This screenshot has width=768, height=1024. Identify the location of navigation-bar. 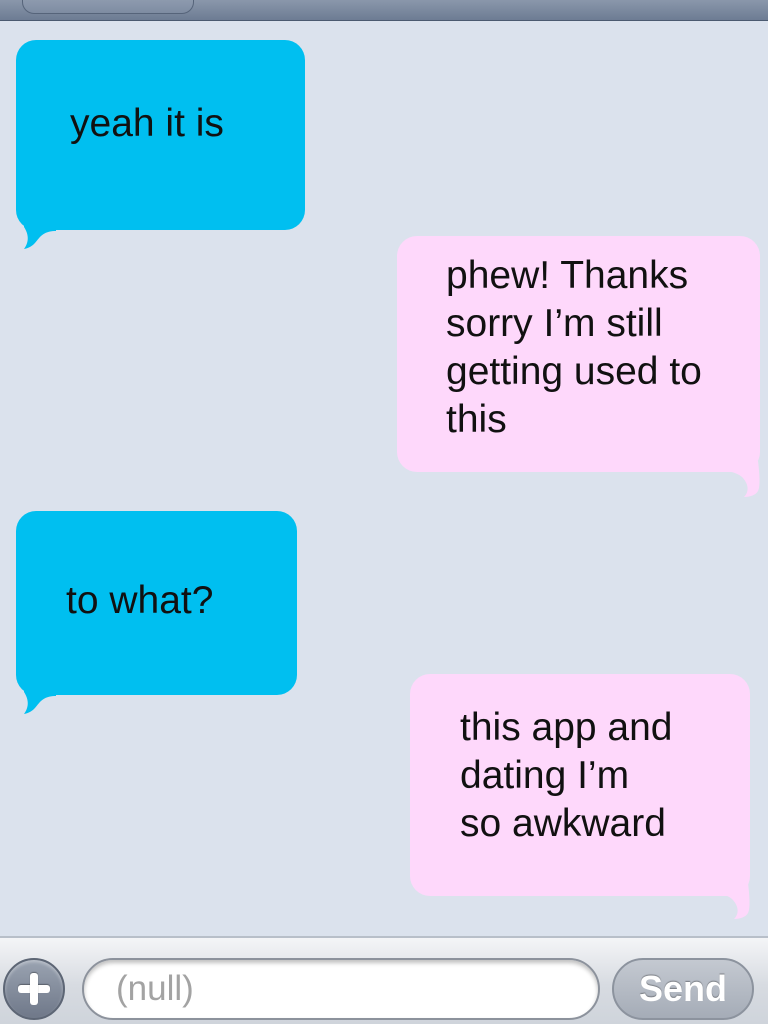
(384, 10).